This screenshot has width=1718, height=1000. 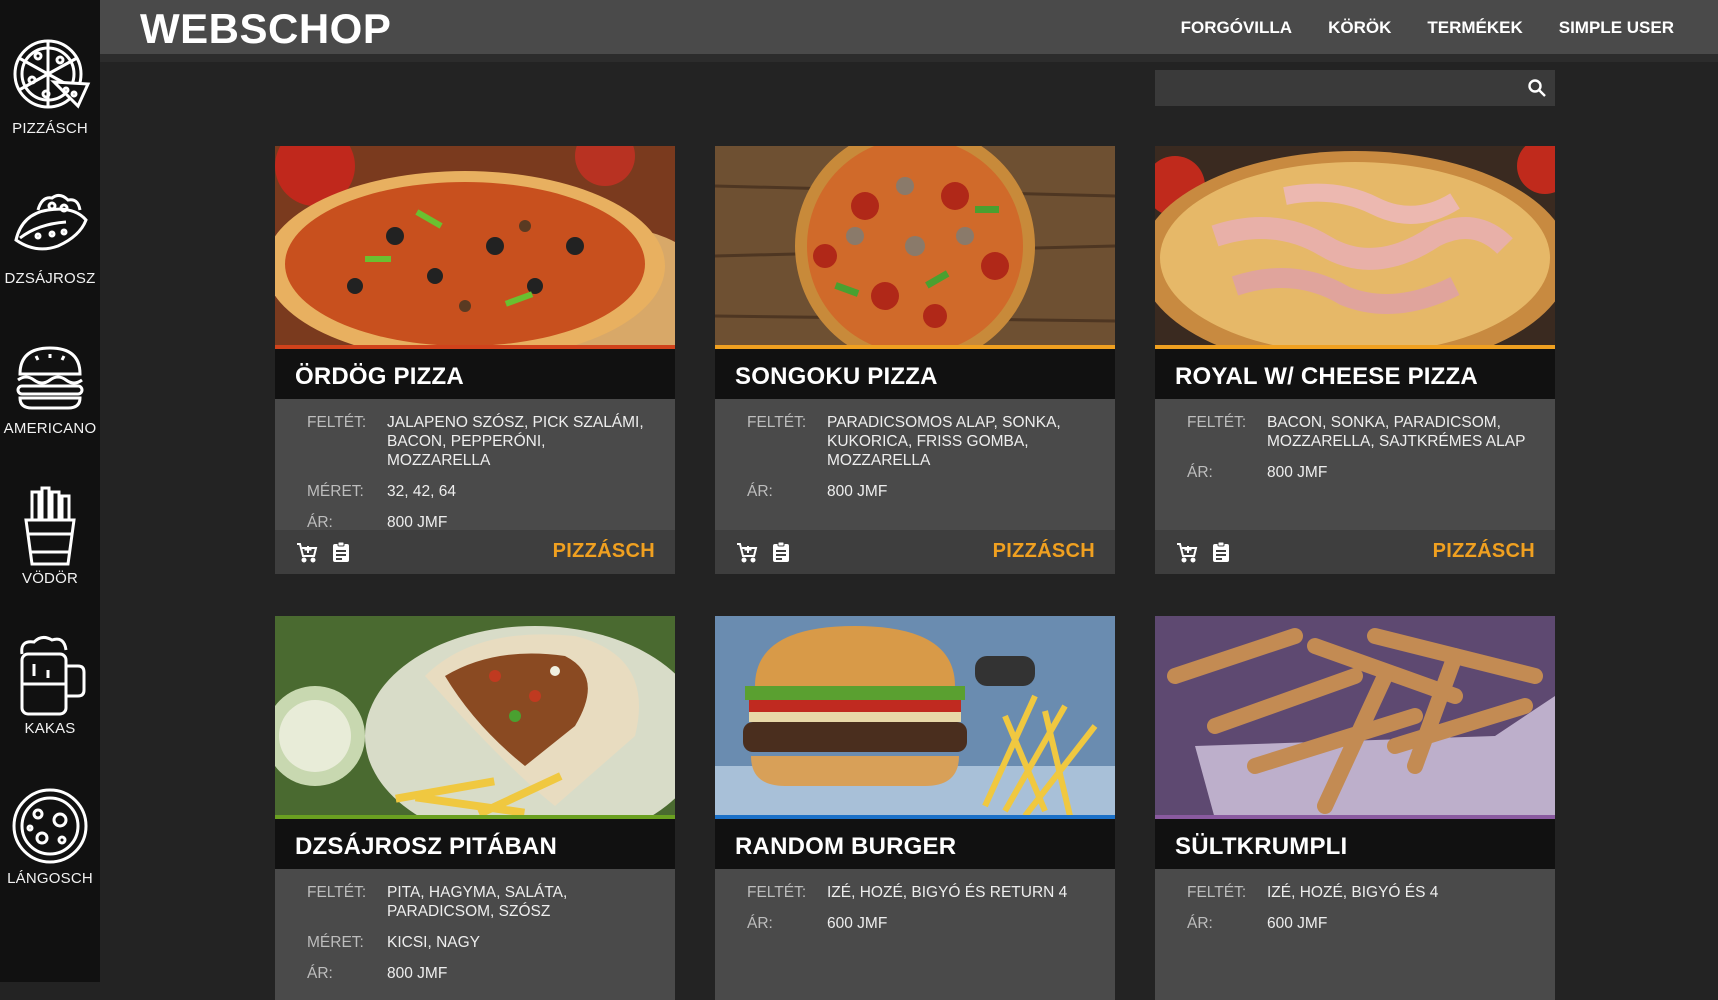 What do you see at coordinates (1474, 28) in the screenshot?
I see `nav-termekek: TERMÉKEK` at bounding box center [1474, 28].